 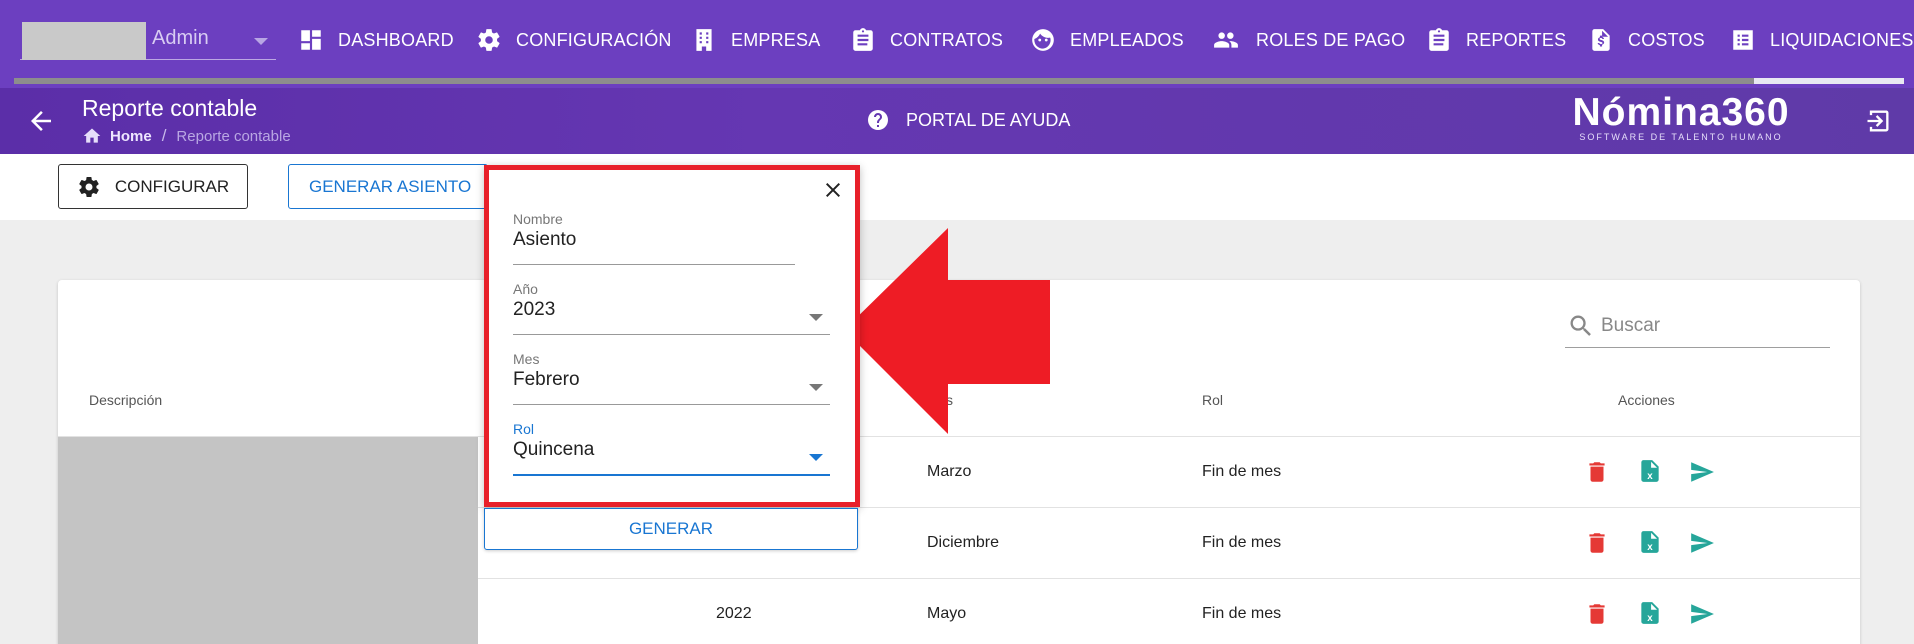 I want to click on name-field: Nombre Asiento, so click(x=654, y=238).